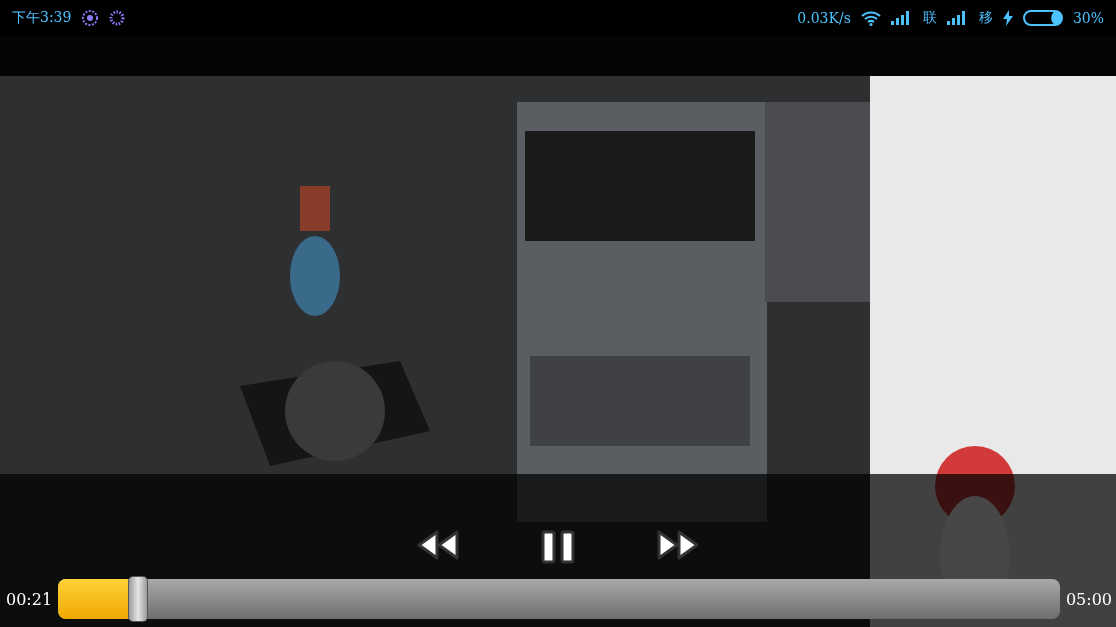 The height and width of the screenshot is (627, 1116). I want to click on total-duration: 05:00, so click(1088, 599).